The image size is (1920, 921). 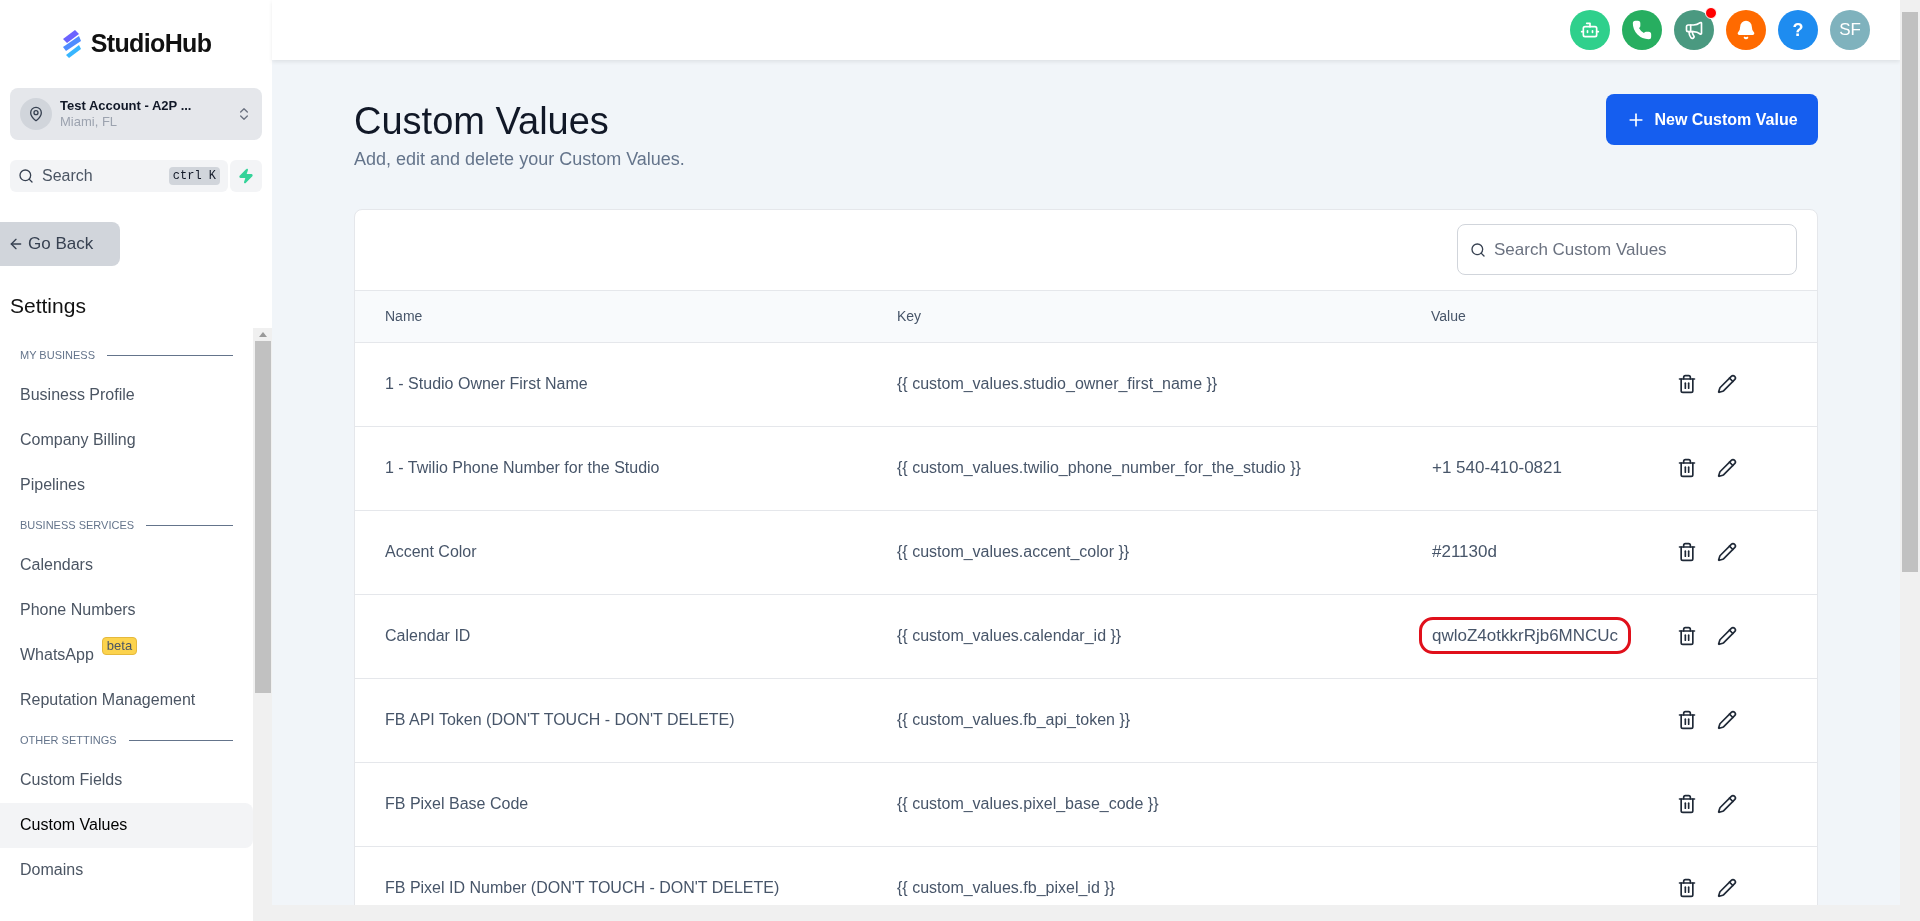 What do you see at coordinates (126, 700) in the screenshot?
I see `nav-item: Reputation Management` at bounding box center [126, 700].